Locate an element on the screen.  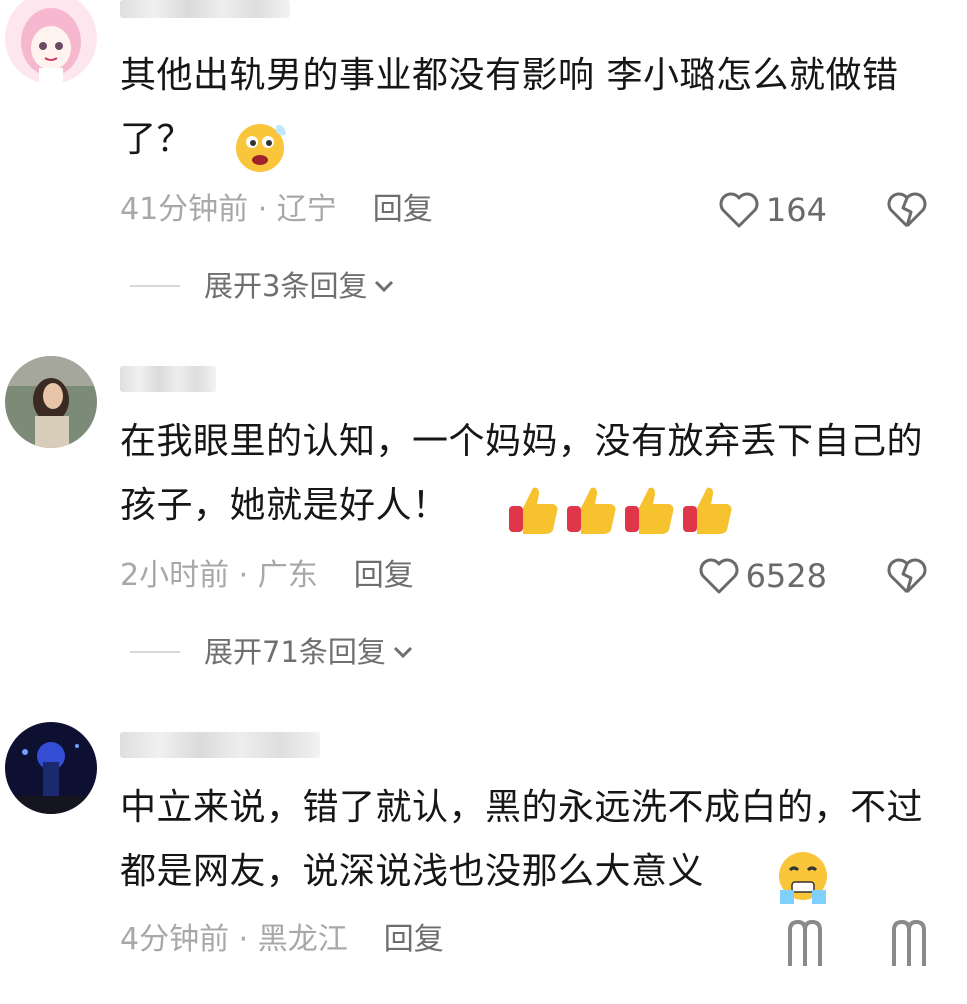
expand-replies-label: 展开71条回复 is located at coordinates (295, 652).